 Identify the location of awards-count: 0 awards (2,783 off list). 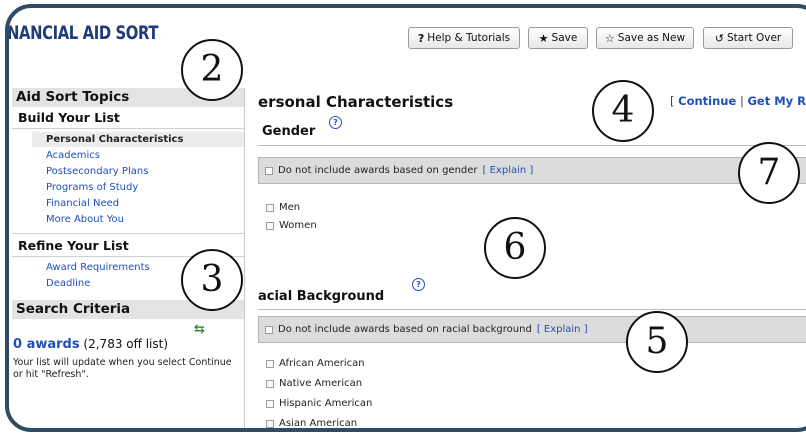
(90, 344).